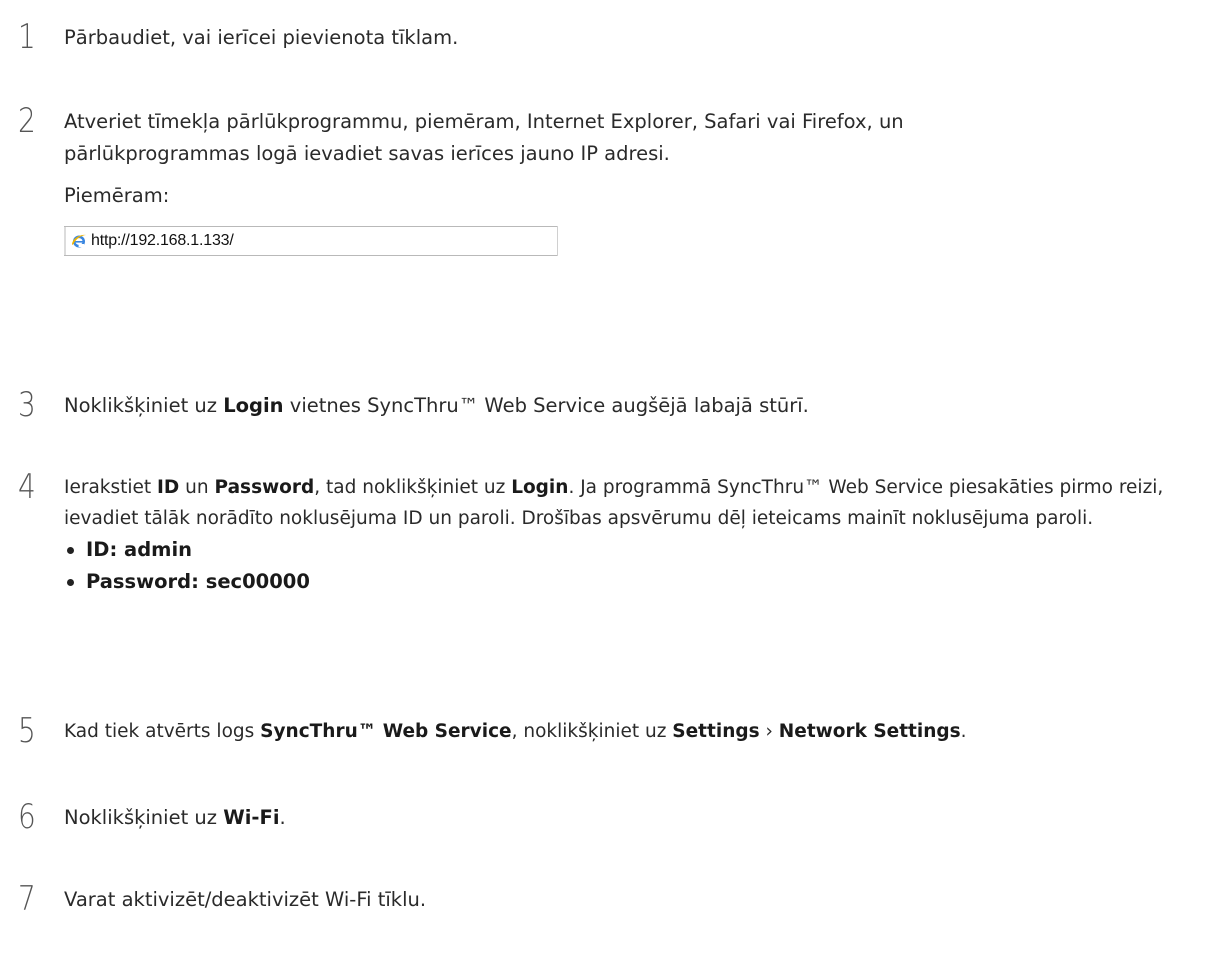  What do you see at coordinates (79, 241) in the screenshot?
I see `internet-explorer-icon` at bounding box center [79, 241].